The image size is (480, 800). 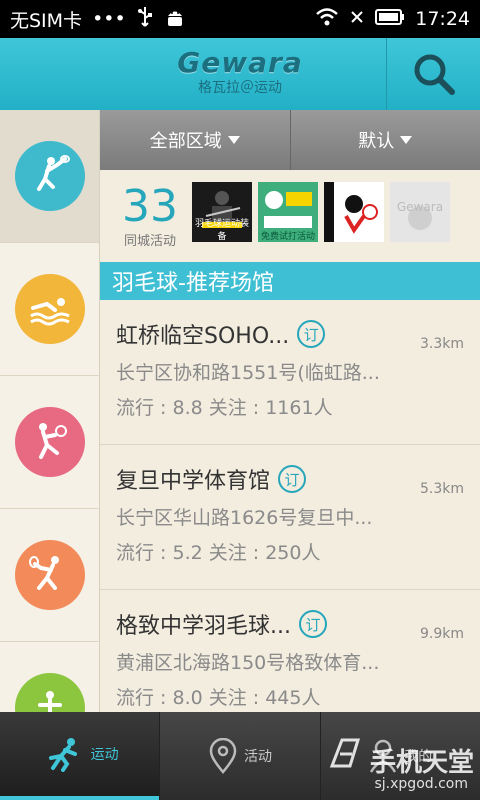 I want to click on activity-thumb: 免费试打活动, so click(x=288, y=212).